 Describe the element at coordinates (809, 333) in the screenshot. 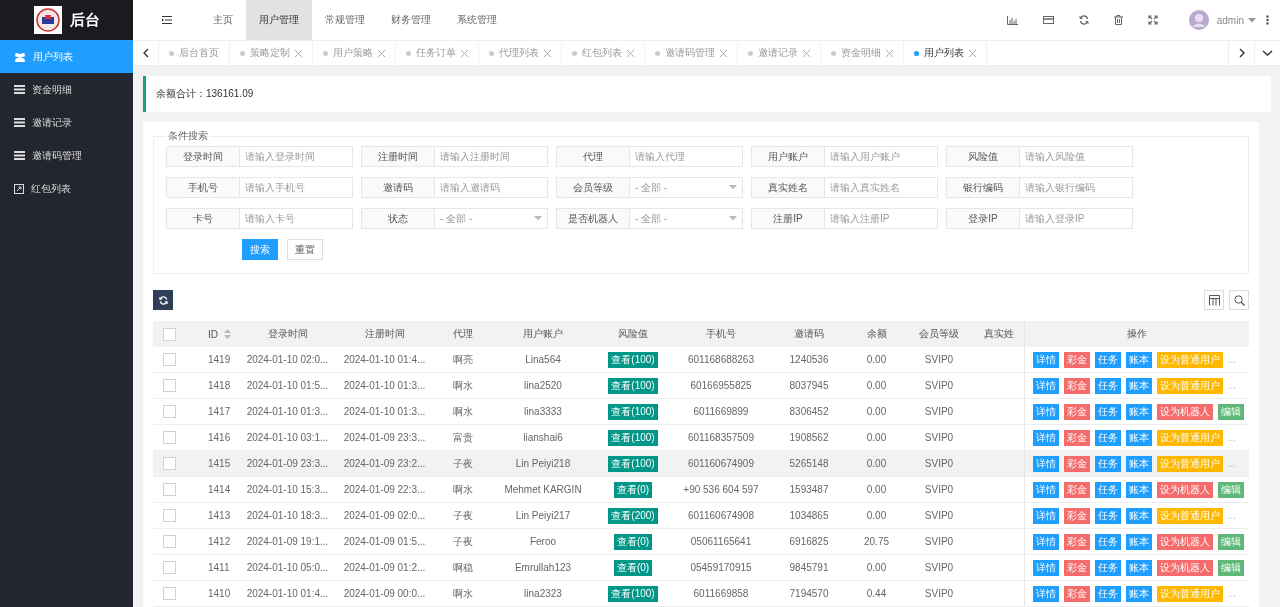

I see `column-header: 邀请码` at that location.